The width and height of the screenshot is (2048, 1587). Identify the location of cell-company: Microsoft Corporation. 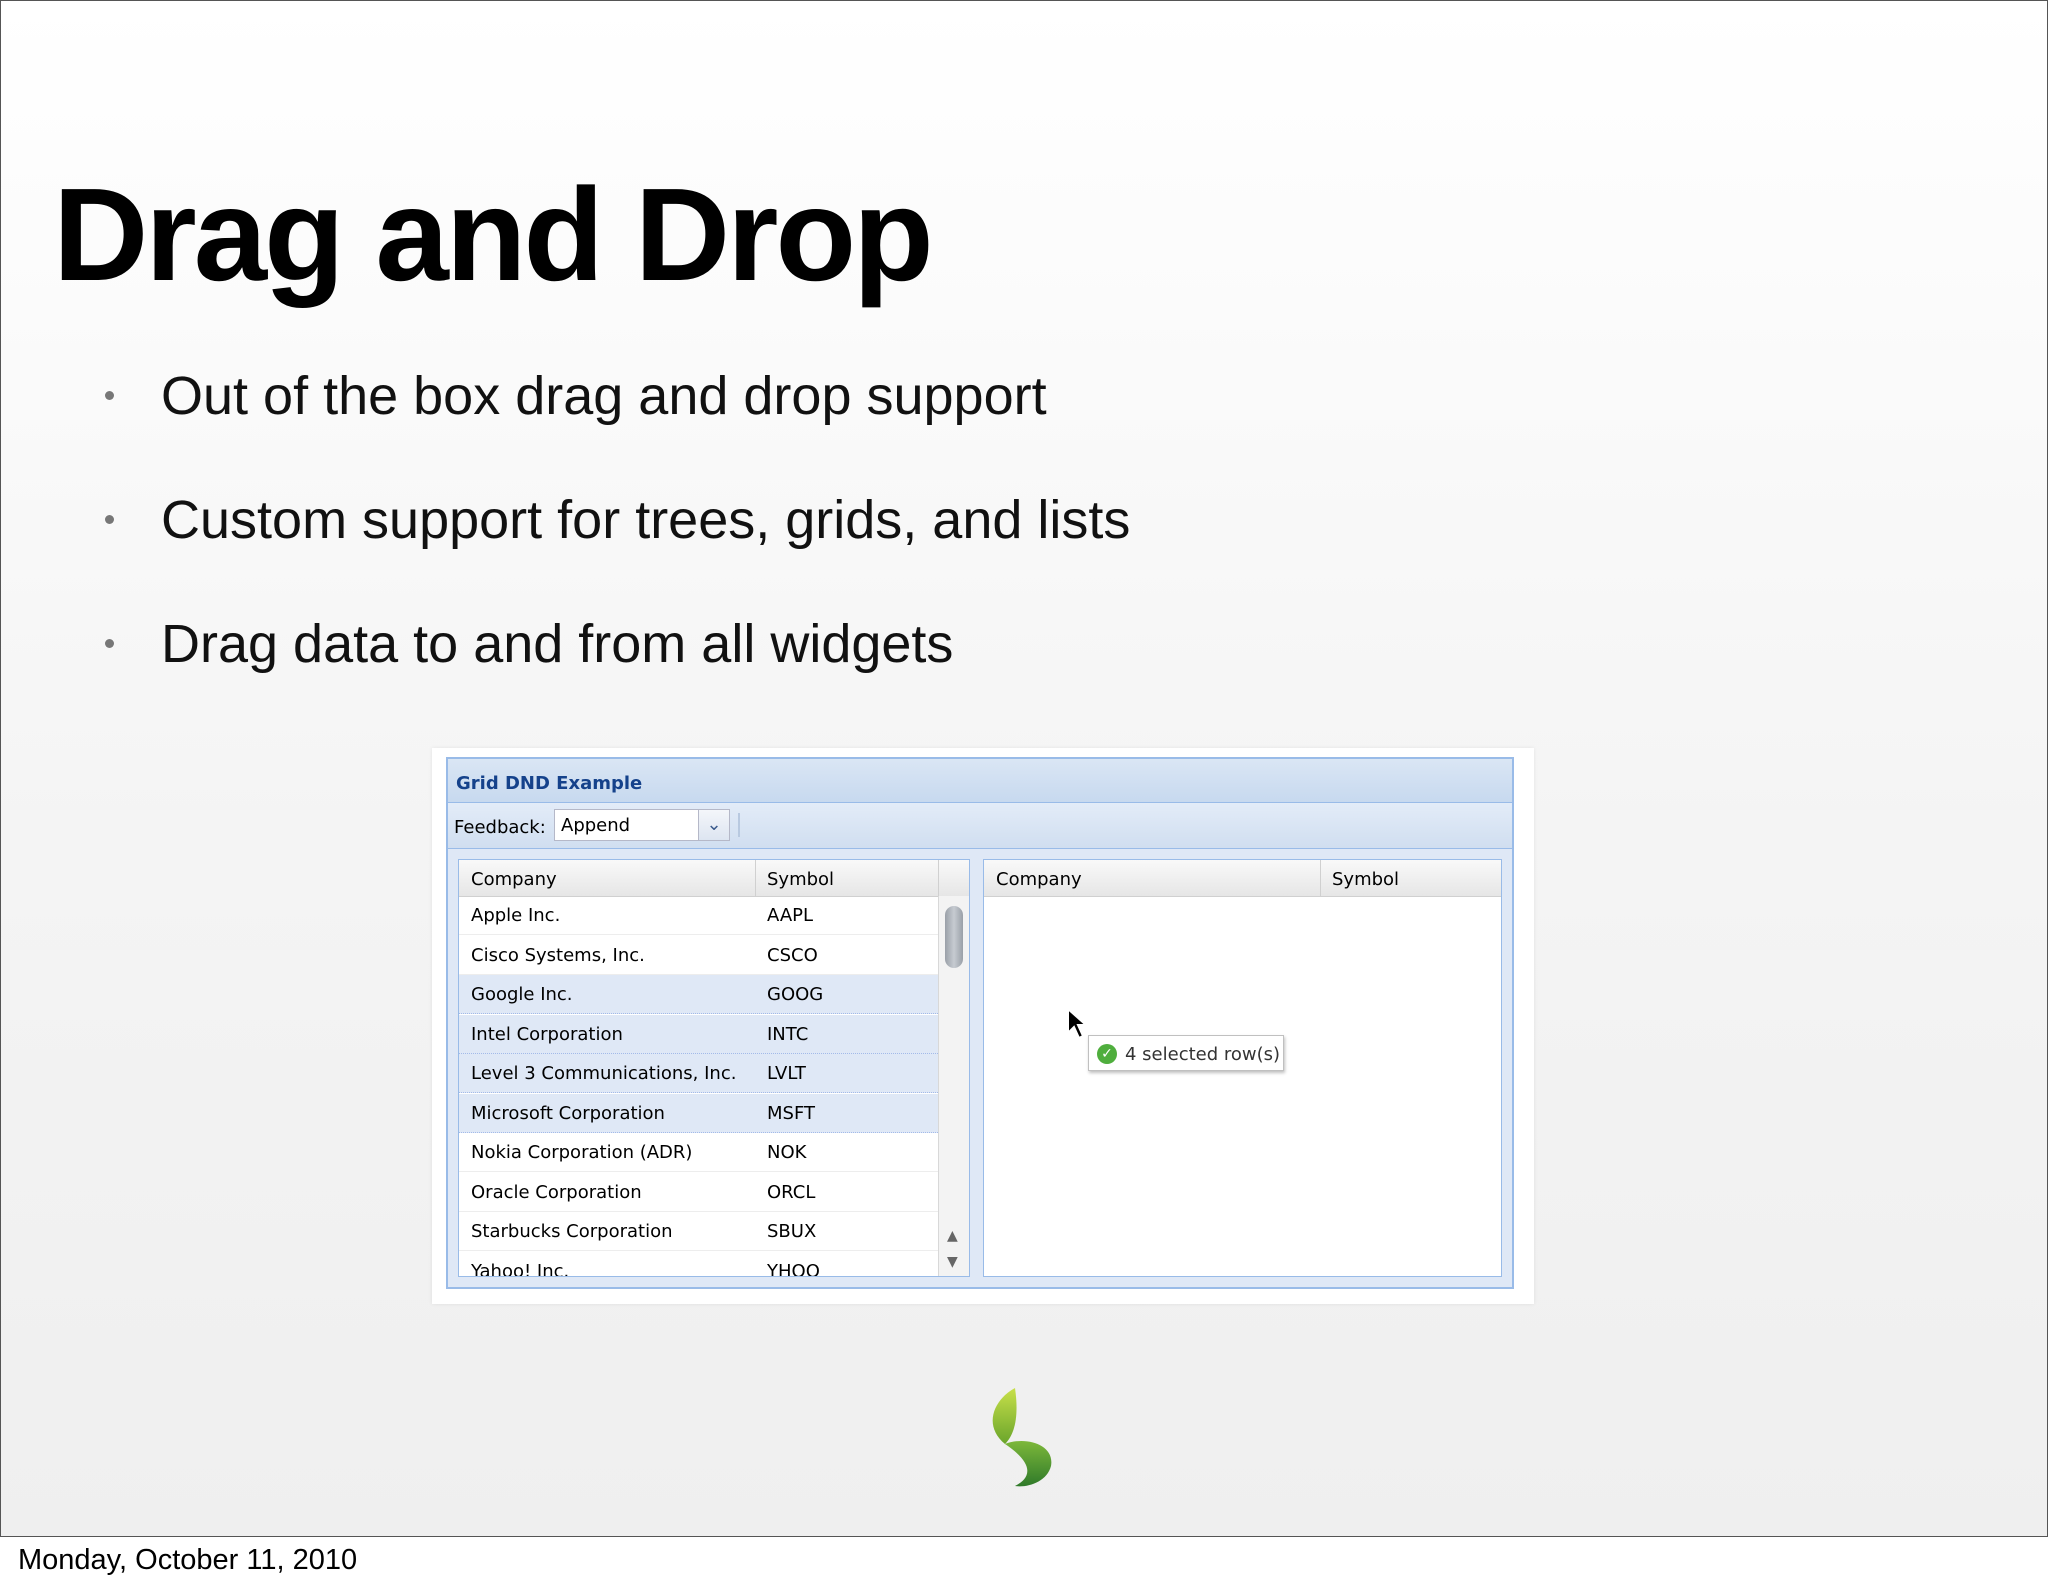
(568, 1113).